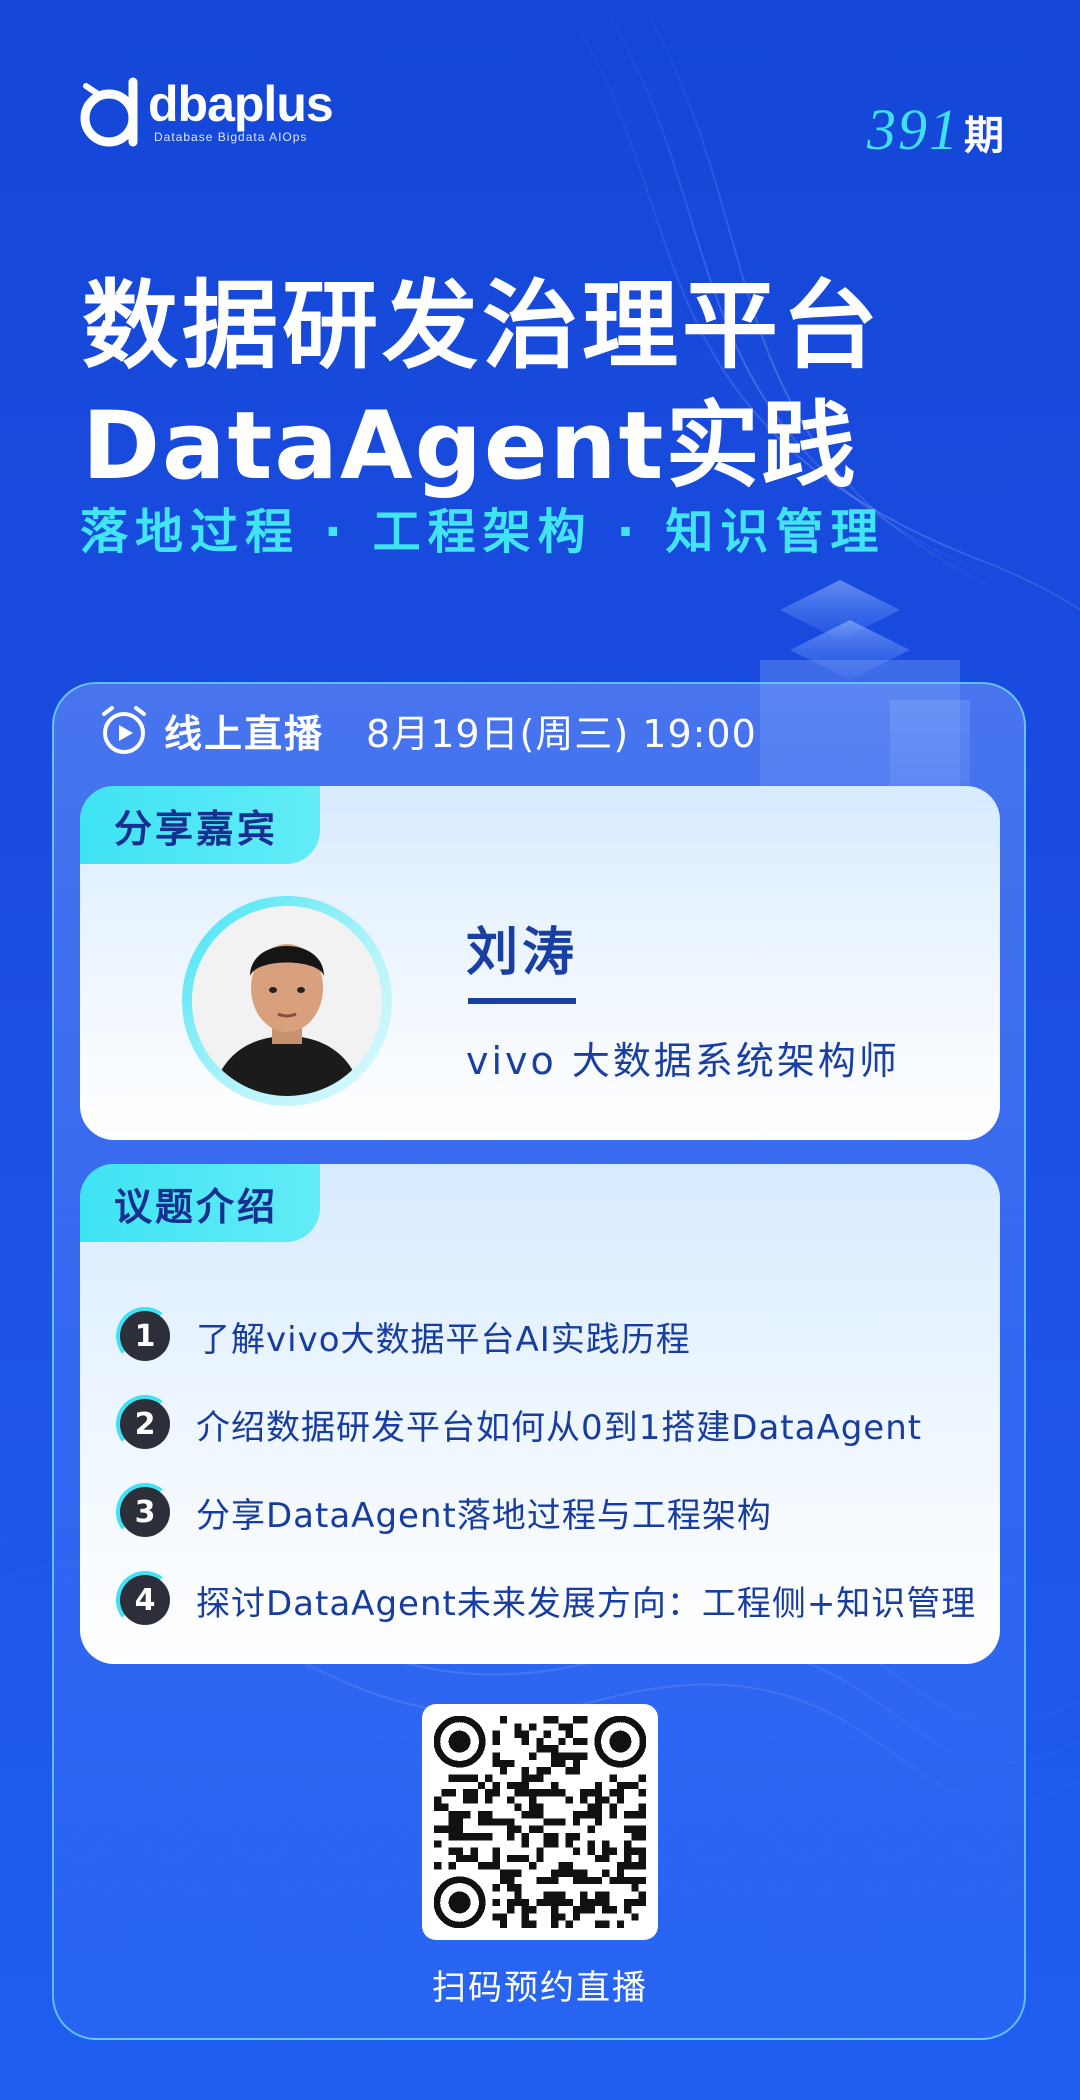  Describe the element at coordinates (559, 1427) in the screenshot. I see `topic-text: 介绍数据研发平台如何从0到1搭建DataAgent` at that location.